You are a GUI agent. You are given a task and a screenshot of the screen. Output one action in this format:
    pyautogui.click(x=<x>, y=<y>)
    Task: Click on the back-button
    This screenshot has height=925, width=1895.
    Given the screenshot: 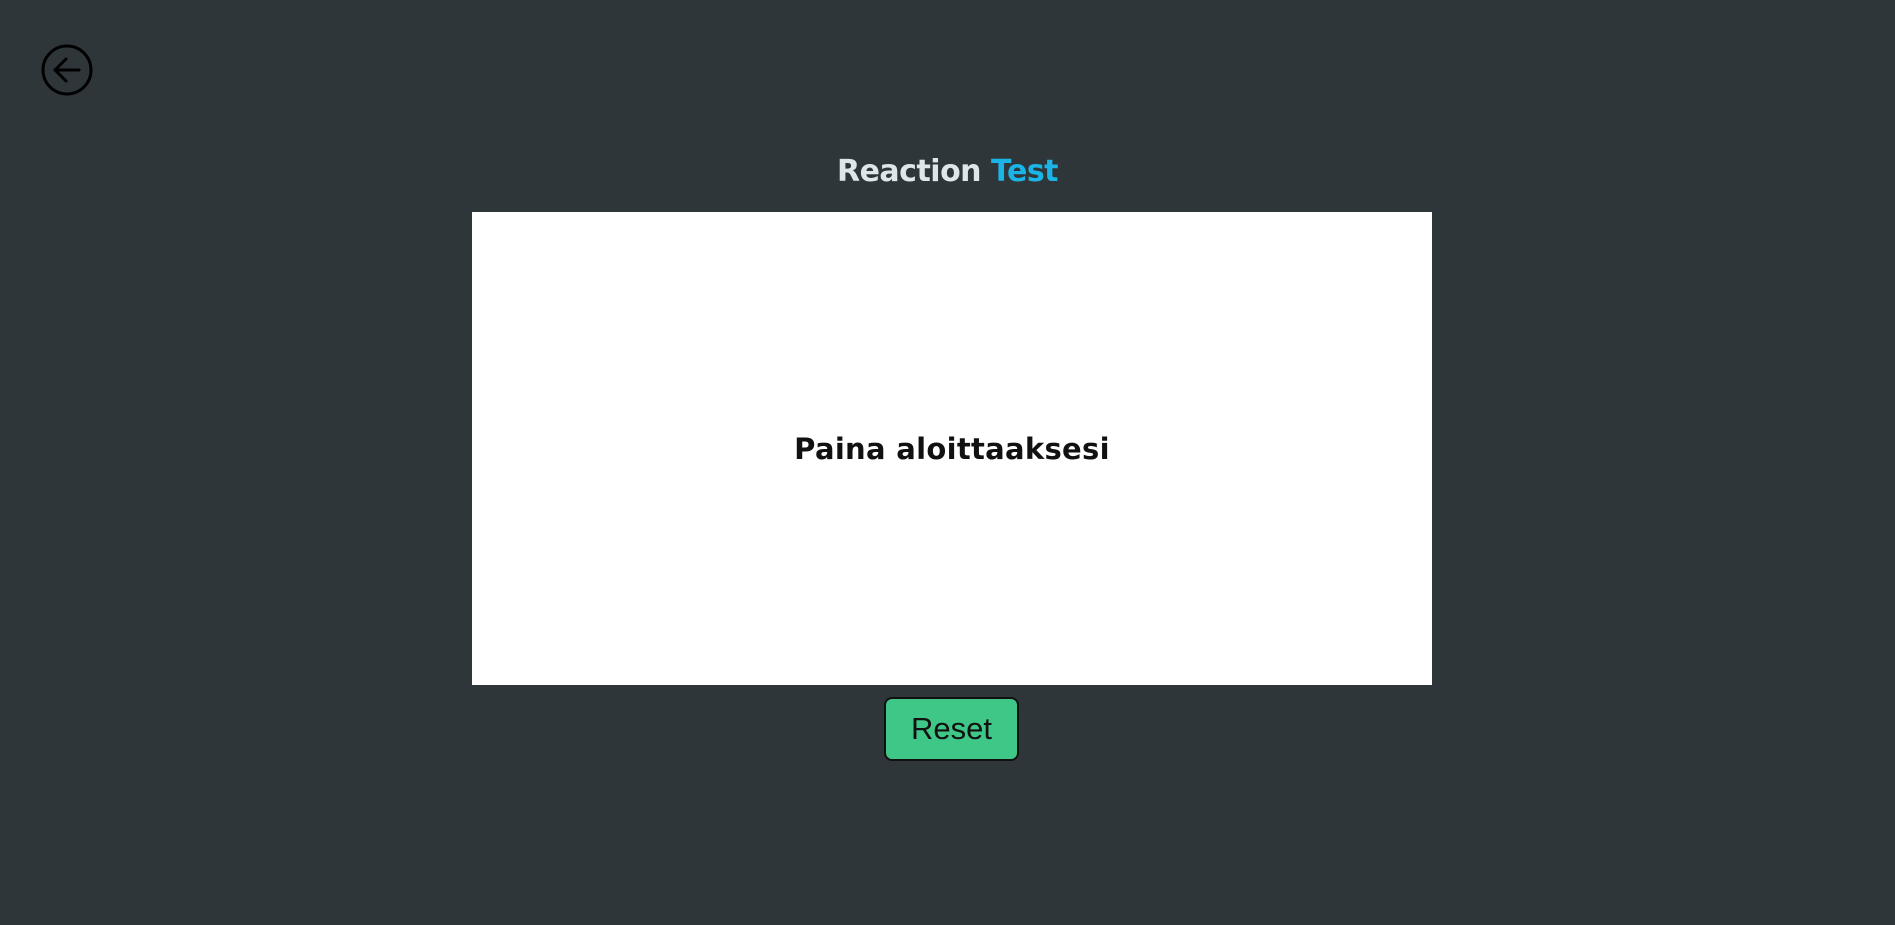 What is the action you would take?
    pyautogui.click(x=67, y=70)
    